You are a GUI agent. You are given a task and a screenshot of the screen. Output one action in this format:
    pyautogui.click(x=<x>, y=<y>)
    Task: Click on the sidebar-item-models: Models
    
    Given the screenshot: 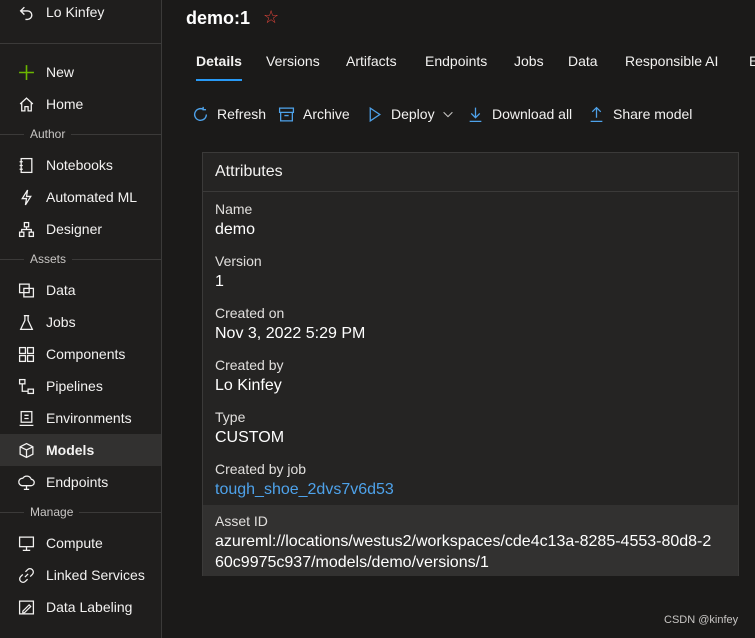 What is the action you would take?
    pyautogui.click(x=80, y=450)
    